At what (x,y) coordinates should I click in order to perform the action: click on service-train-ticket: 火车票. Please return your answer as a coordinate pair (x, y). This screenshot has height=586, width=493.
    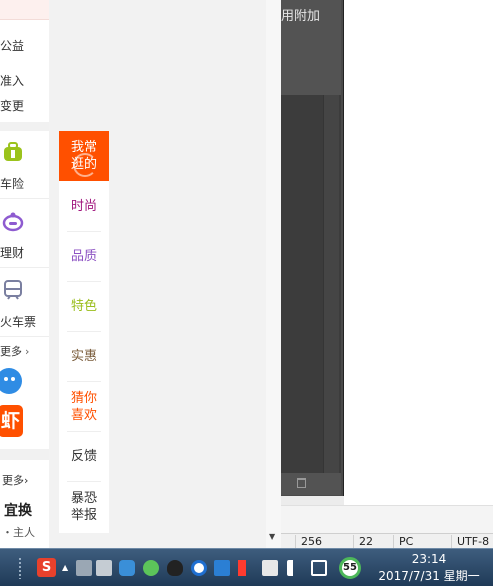
    Looking at the image, I should click on (24, 303).